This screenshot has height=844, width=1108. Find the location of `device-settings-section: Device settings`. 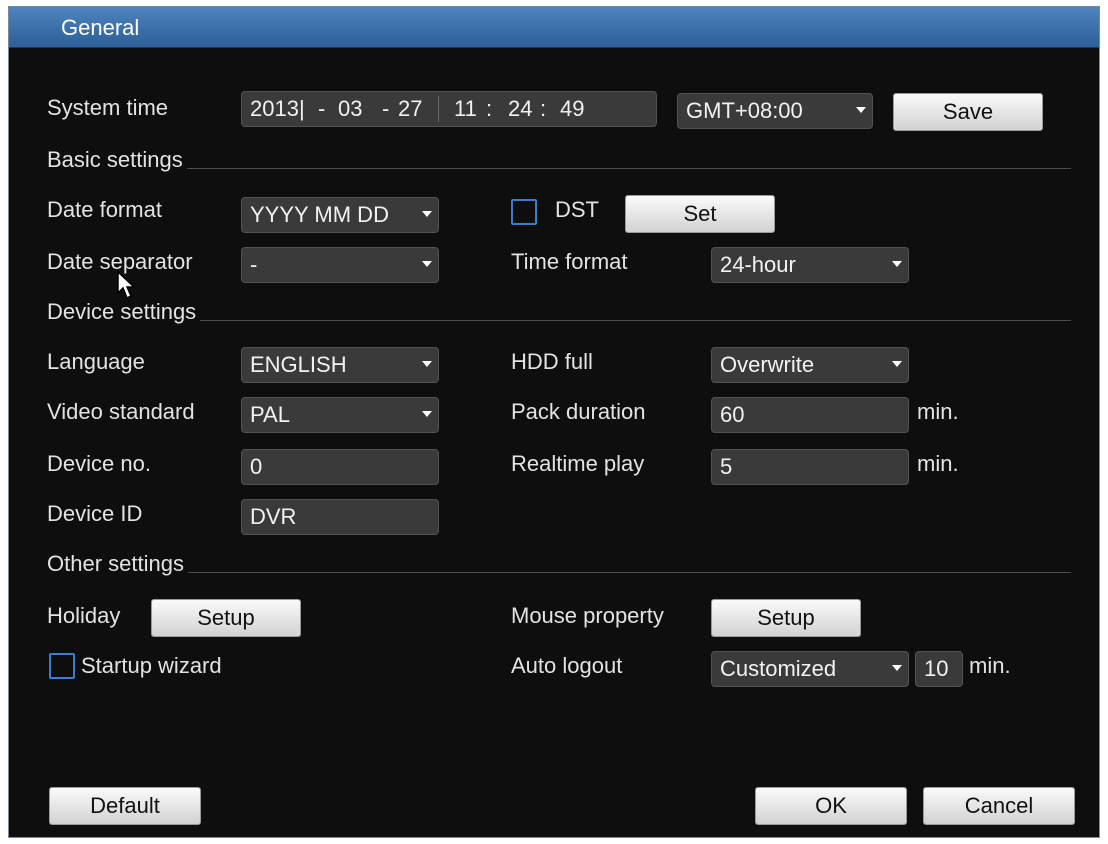

device-settings-section: Device settings is located at coordinates (559, 311).